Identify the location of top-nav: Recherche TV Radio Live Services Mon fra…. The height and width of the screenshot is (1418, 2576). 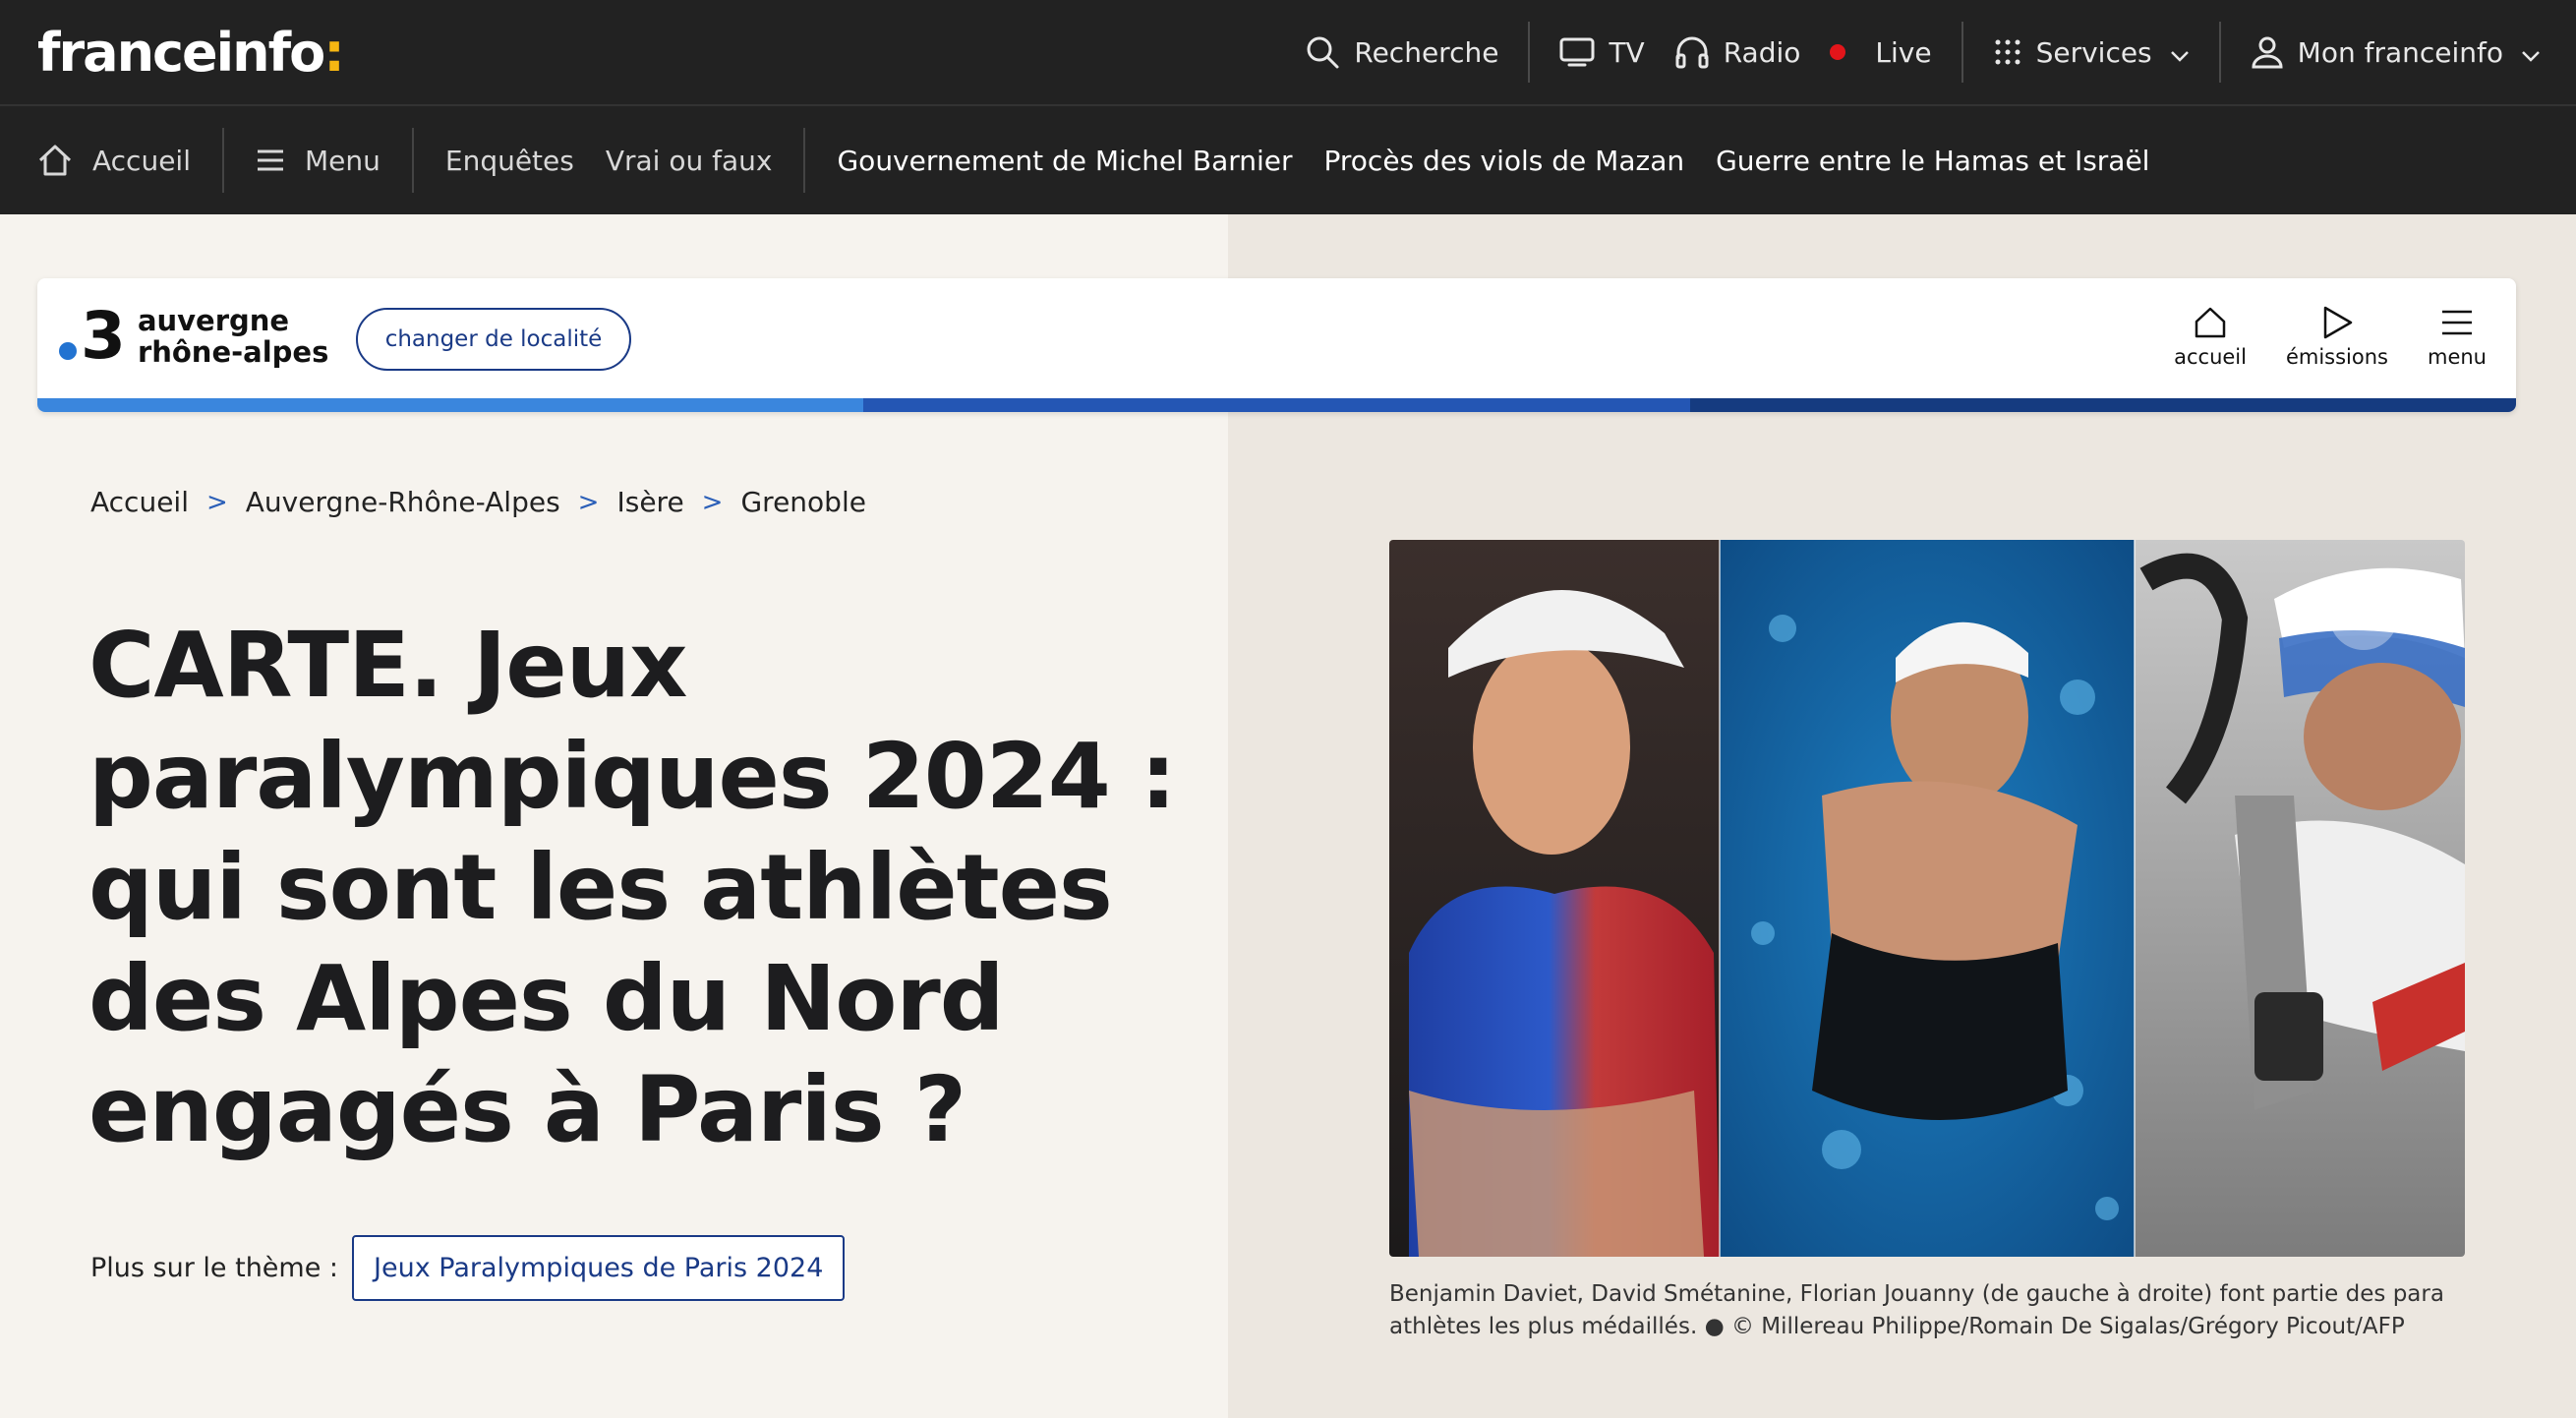
(1908, 52).